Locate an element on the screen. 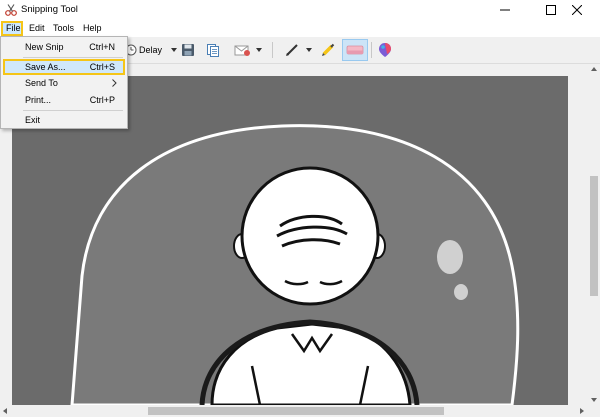  menu-item-label: Send To is located at coordinates (41, 83).